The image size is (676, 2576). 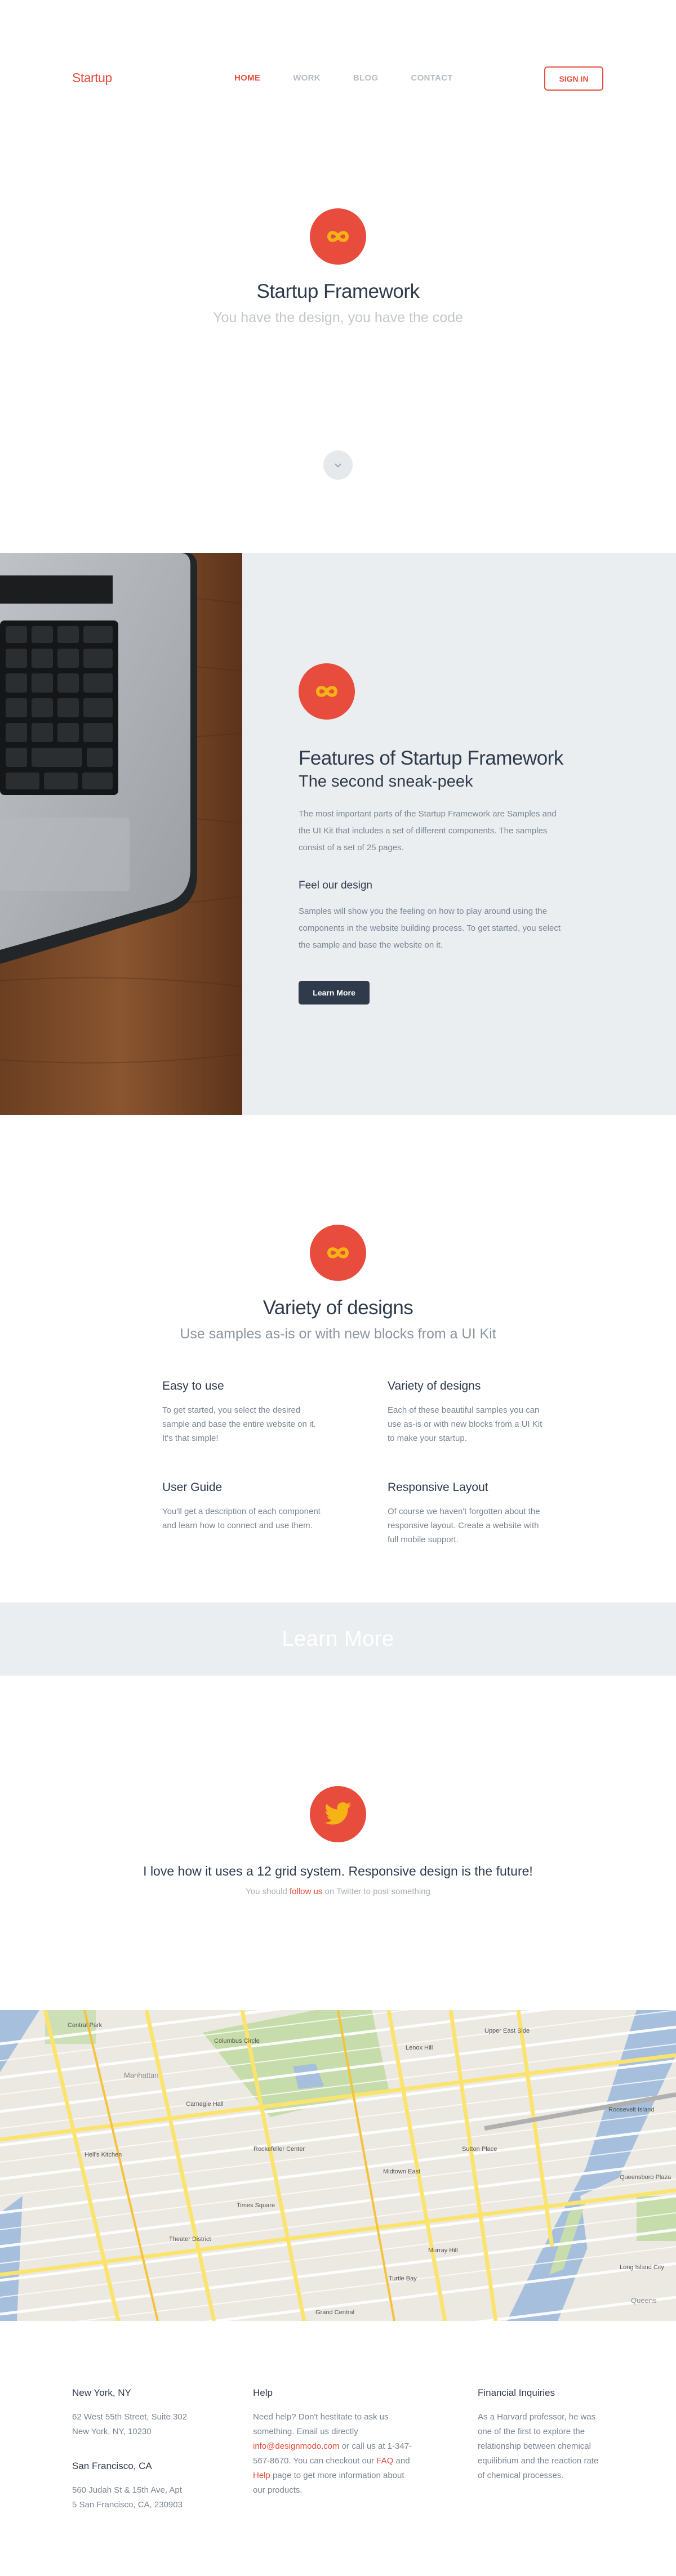 I want to click on twitter-bird-icon, so click(x=338, y=1814).